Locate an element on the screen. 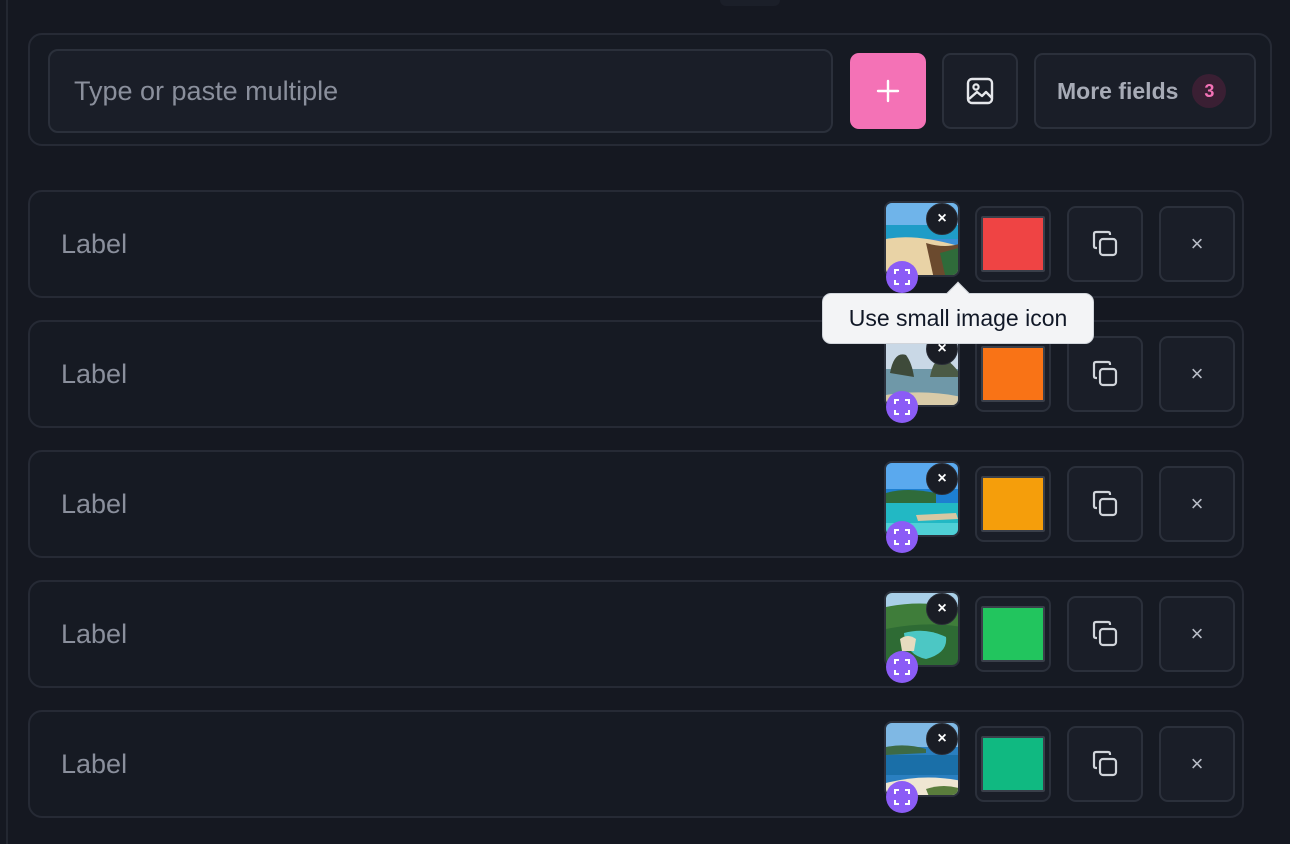  add-button is located at coordinates (888, 91).